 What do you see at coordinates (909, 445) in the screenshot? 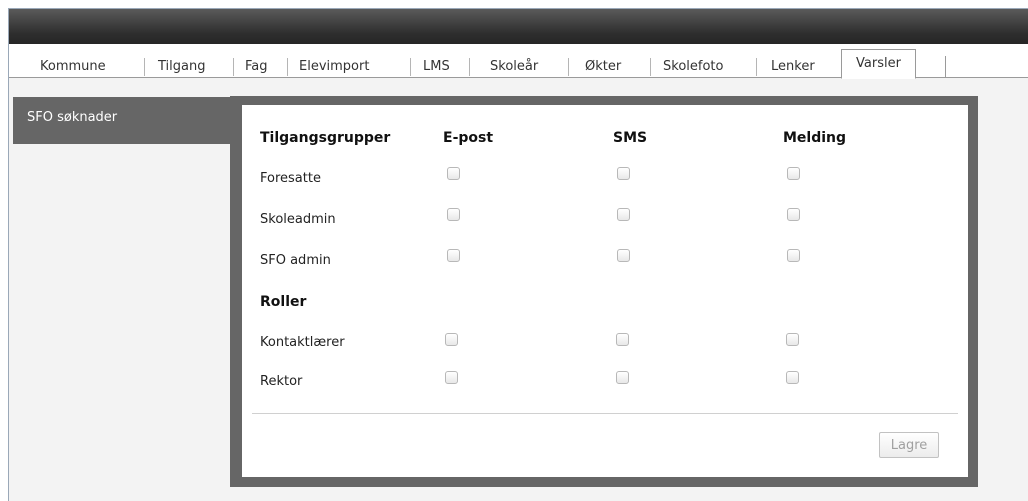
I see `save-button: Lagre` at bounding box center [909, 445].